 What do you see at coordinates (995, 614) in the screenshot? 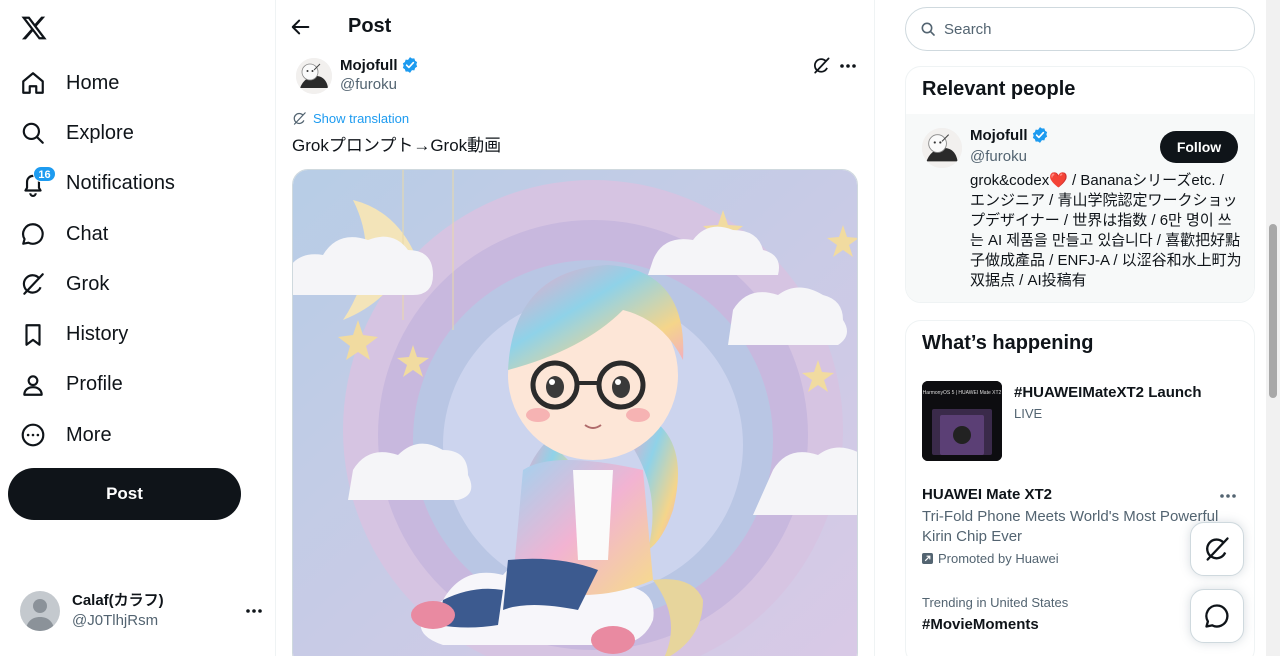
I see `trend-item: Trending in United States #MovieMoments` at bounding box center [995, 614].